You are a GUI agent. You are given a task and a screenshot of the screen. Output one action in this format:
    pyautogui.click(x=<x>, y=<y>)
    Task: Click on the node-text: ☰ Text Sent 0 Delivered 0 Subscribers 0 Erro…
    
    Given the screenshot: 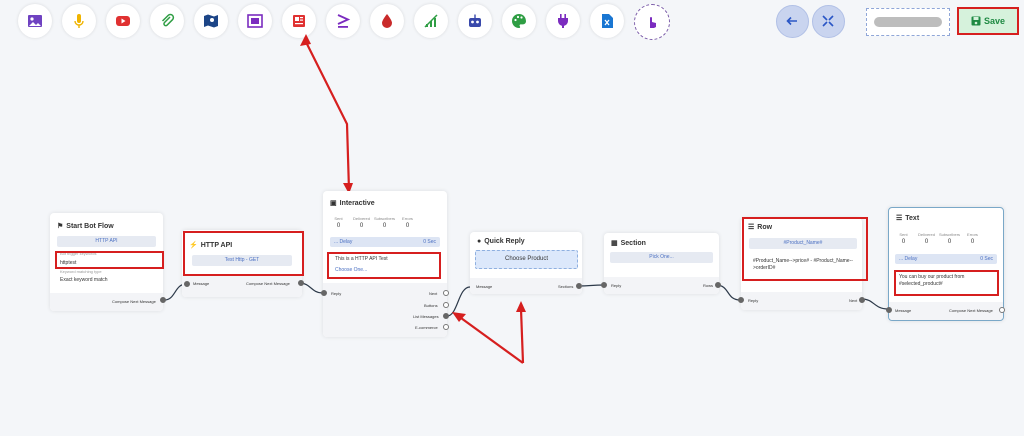 What is the action you would take?
    pyautogui.click(x=945, y=264)
    